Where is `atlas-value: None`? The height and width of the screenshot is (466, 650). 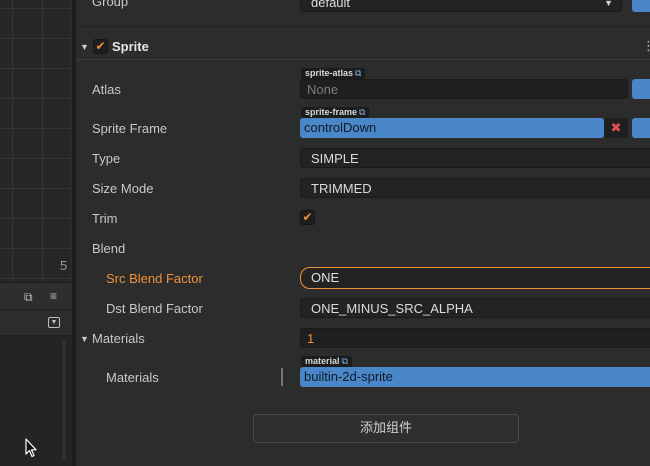
atlas-value: None is located at coordinates (323, 89).